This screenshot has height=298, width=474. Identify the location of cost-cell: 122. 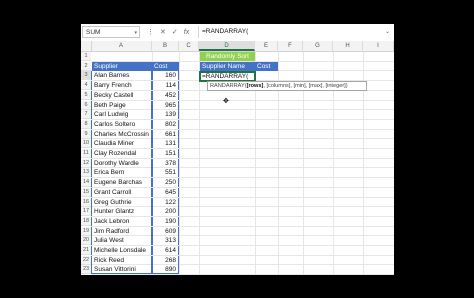
(165, 202).